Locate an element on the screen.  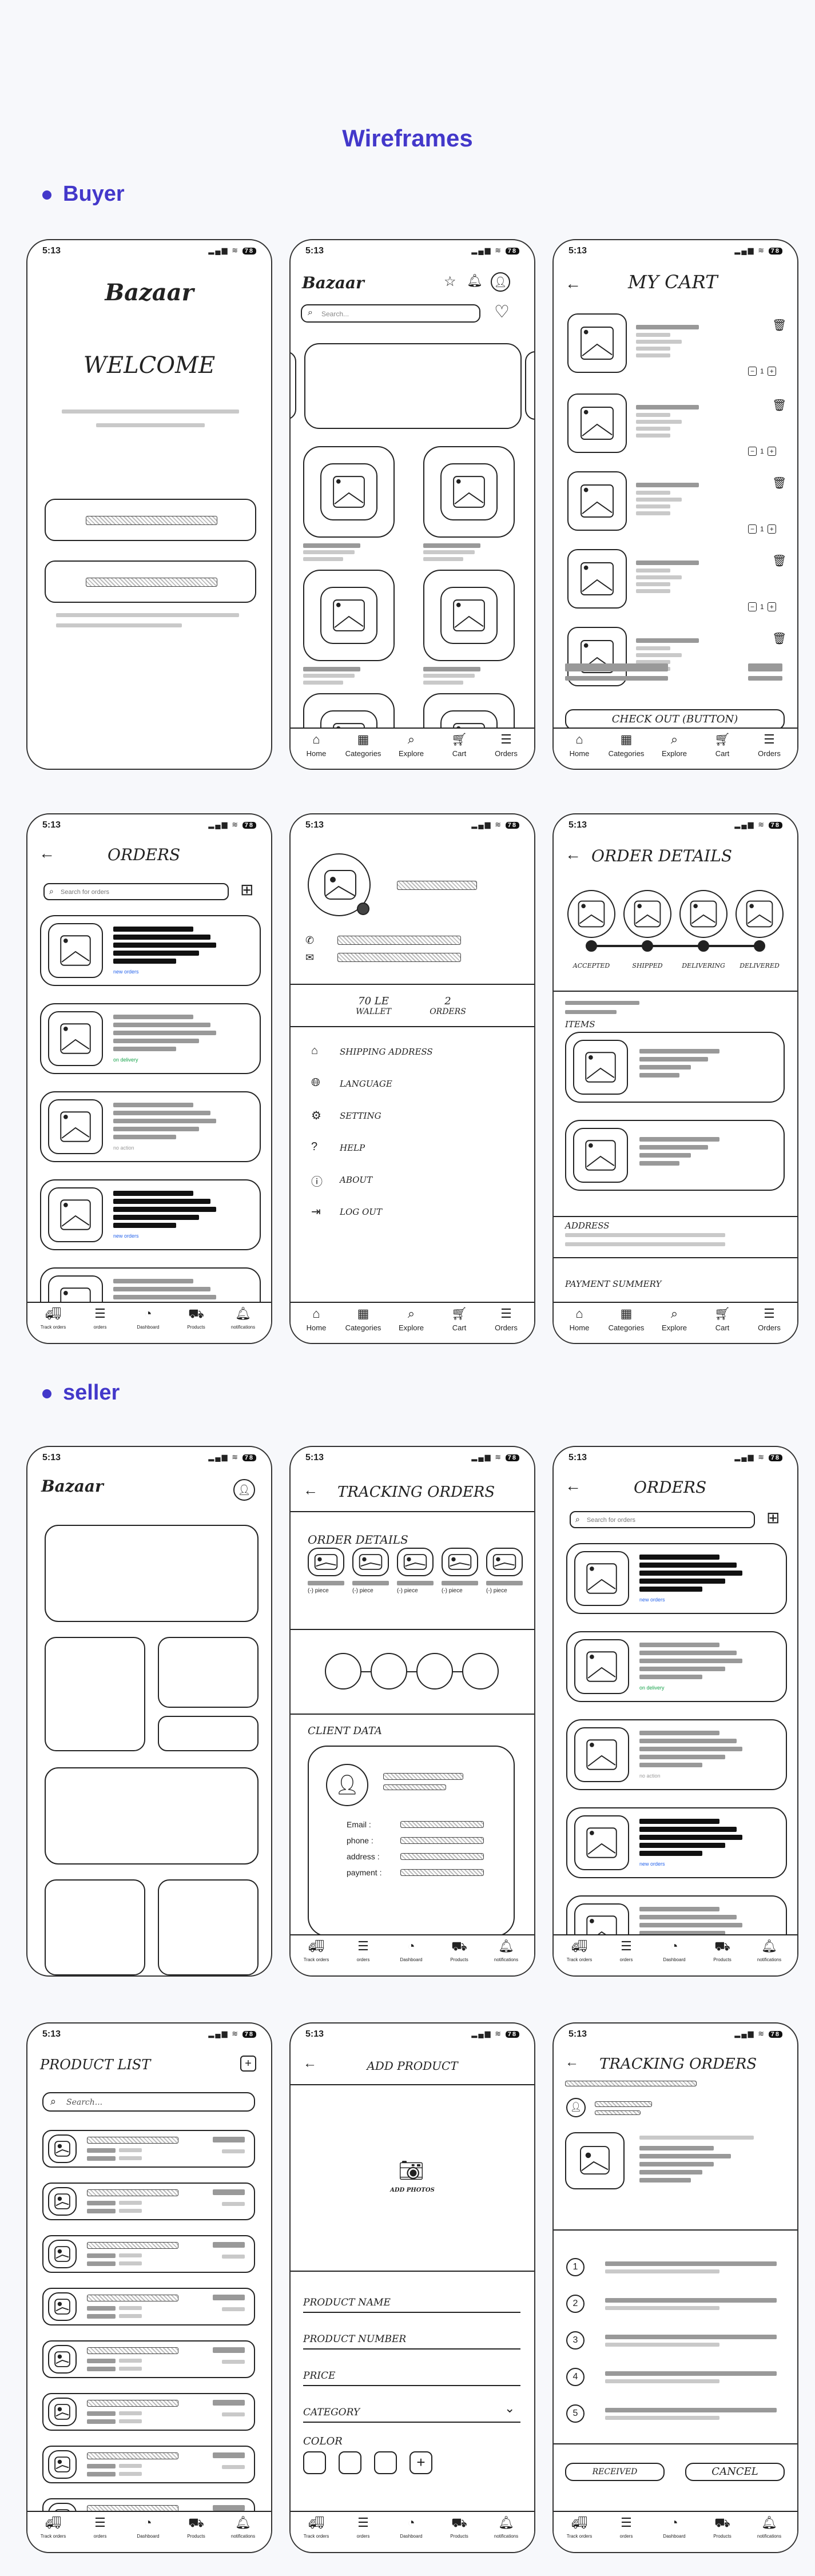
cancel-button: CANCEL is located at coordinates (735, 2472).